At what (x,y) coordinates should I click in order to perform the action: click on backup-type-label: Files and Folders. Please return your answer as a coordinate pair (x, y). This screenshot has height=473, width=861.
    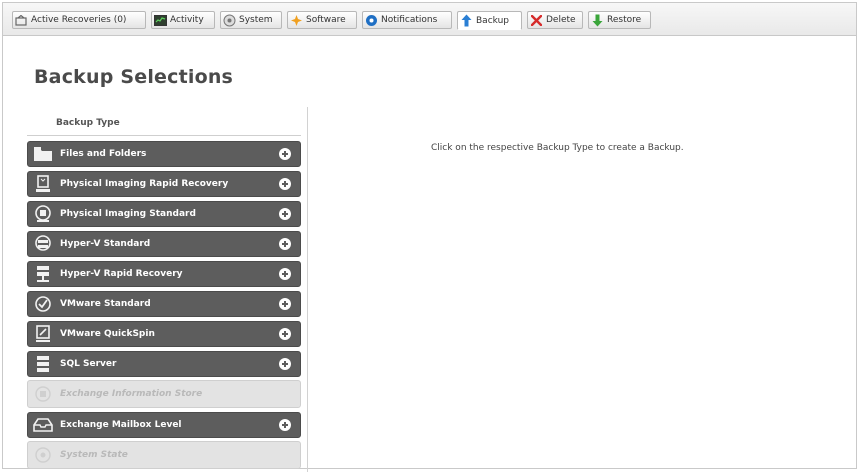
    Looking at the image, I should click on (103, 154).